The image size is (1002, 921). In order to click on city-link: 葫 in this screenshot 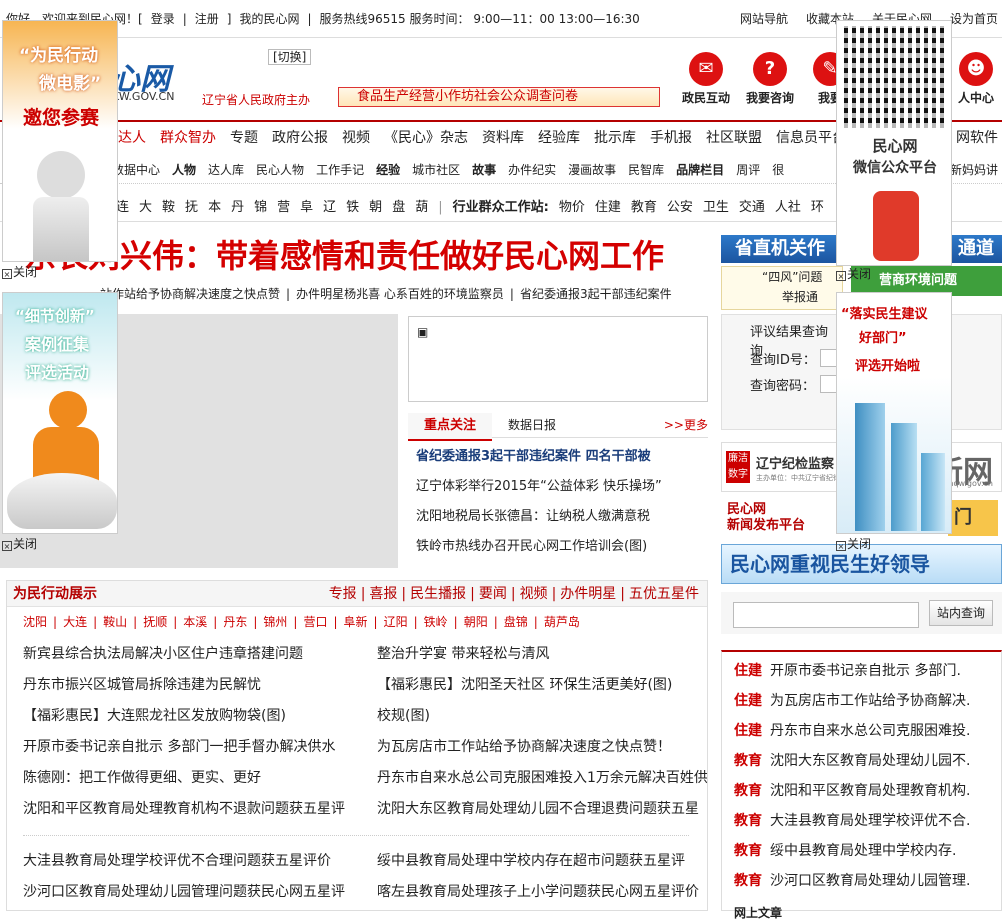, I will do `click(421, 207)`.